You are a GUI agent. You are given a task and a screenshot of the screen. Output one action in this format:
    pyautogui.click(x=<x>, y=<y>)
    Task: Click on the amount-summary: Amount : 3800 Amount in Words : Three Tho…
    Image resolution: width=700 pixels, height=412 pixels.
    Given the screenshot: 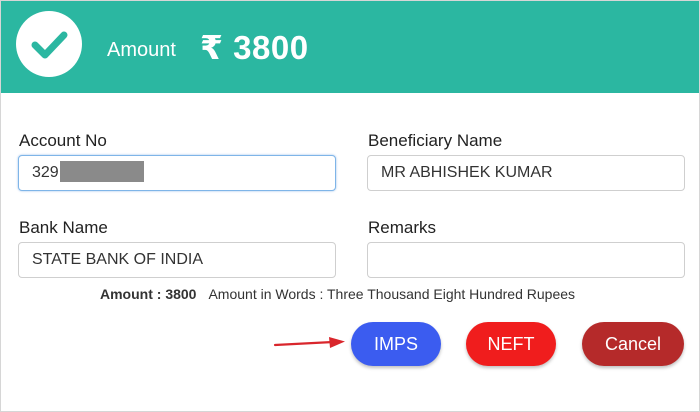 What is the action you would take?
    pyautogui.click(x=337, y=294)
    